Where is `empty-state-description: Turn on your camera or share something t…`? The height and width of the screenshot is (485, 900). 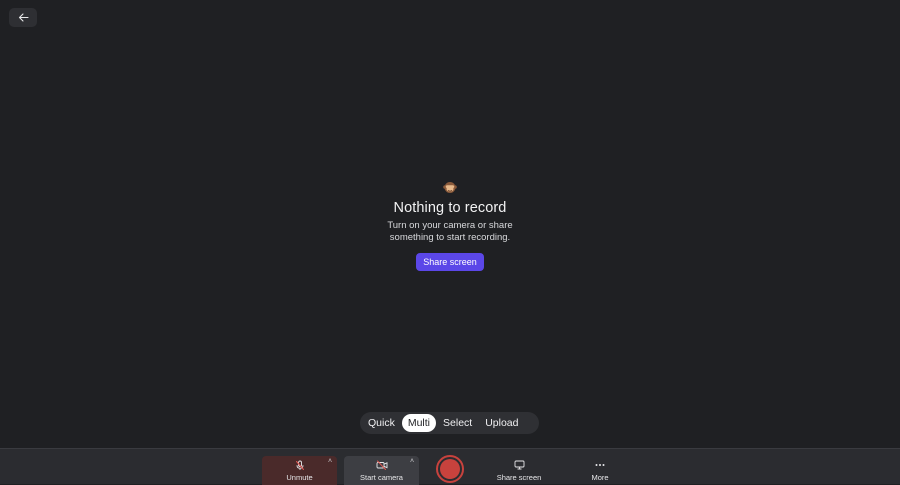
empty-state-description: Turn on your camera or share something t… is located at coordinates (450, 231).